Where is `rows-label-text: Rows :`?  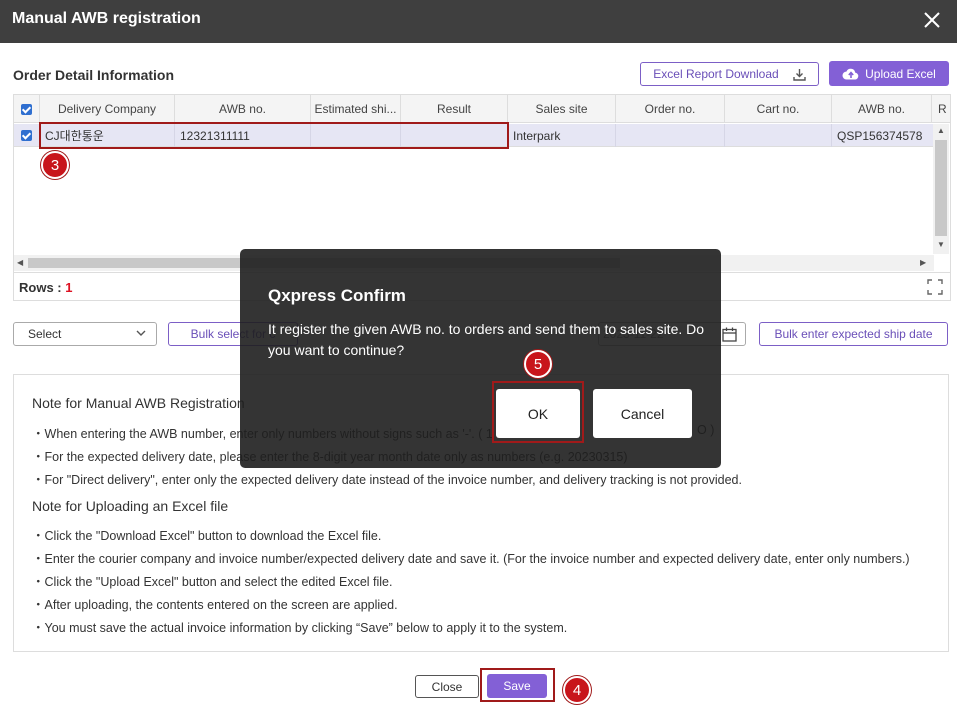 rows-label-text: Rows : is located at coordinates (42, 287).